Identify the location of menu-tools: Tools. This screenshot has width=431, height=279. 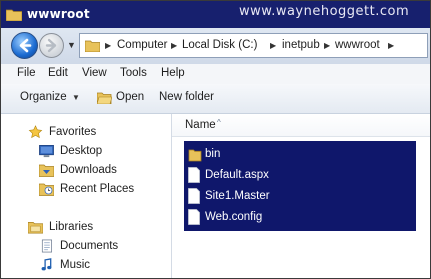
(133, 73).